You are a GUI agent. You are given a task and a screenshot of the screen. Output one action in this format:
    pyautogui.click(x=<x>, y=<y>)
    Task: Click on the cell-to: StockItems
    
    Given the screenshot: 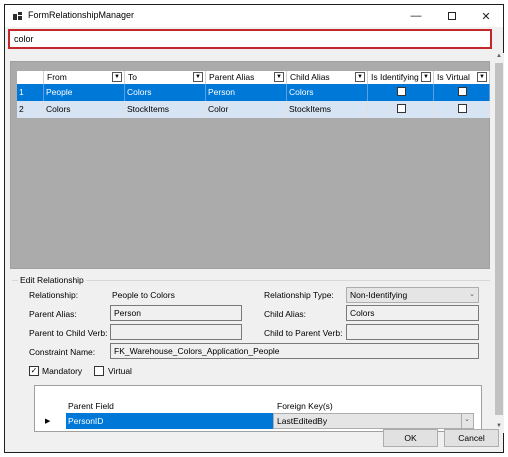 What is the action you would take?
    pyautogui.click(x=165, y=109)
    